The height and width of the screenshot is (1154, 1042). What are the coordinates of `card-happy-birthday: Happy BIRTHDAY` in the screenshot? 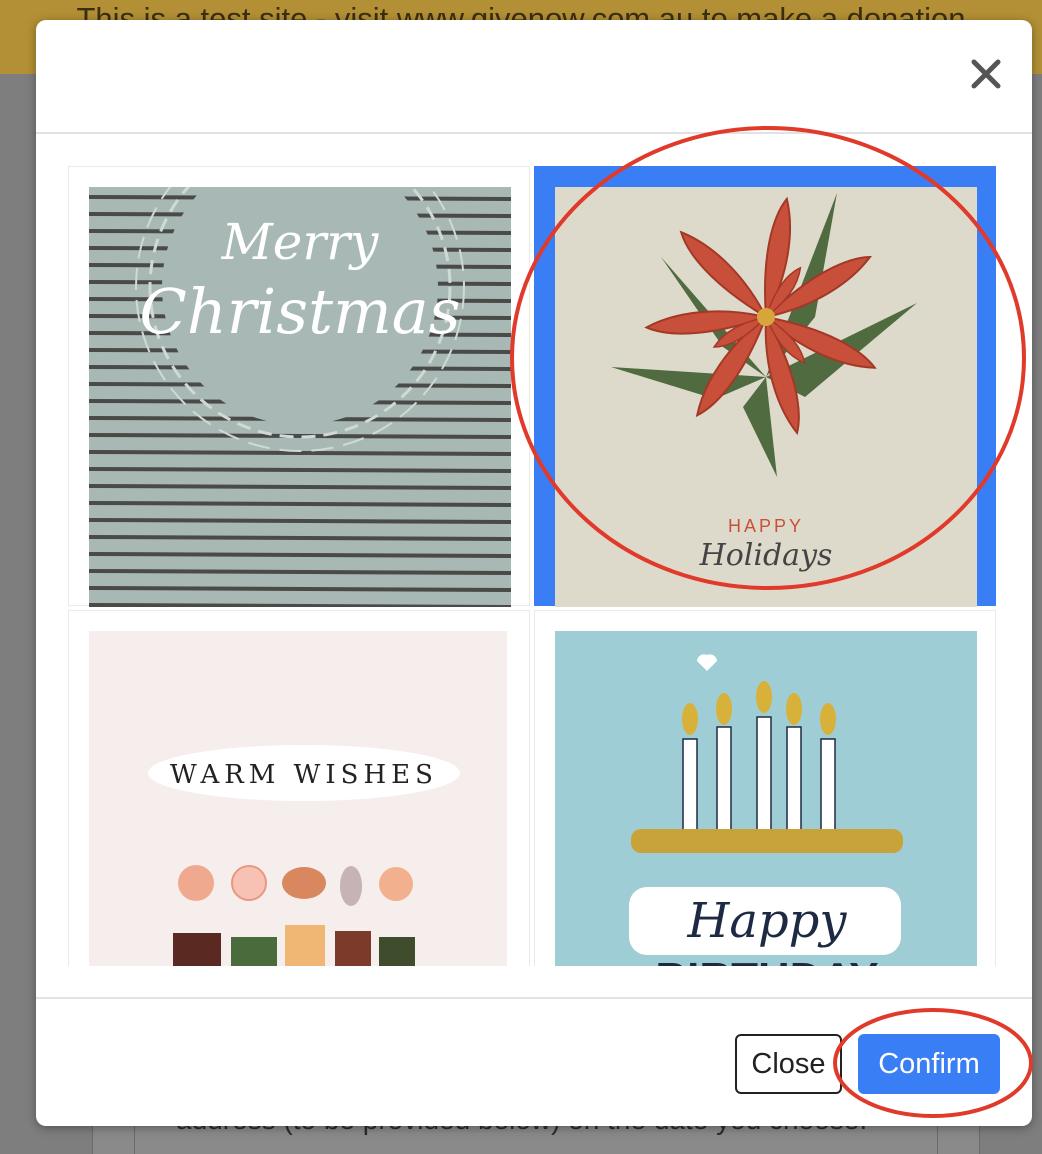 It's located at (765, 788).